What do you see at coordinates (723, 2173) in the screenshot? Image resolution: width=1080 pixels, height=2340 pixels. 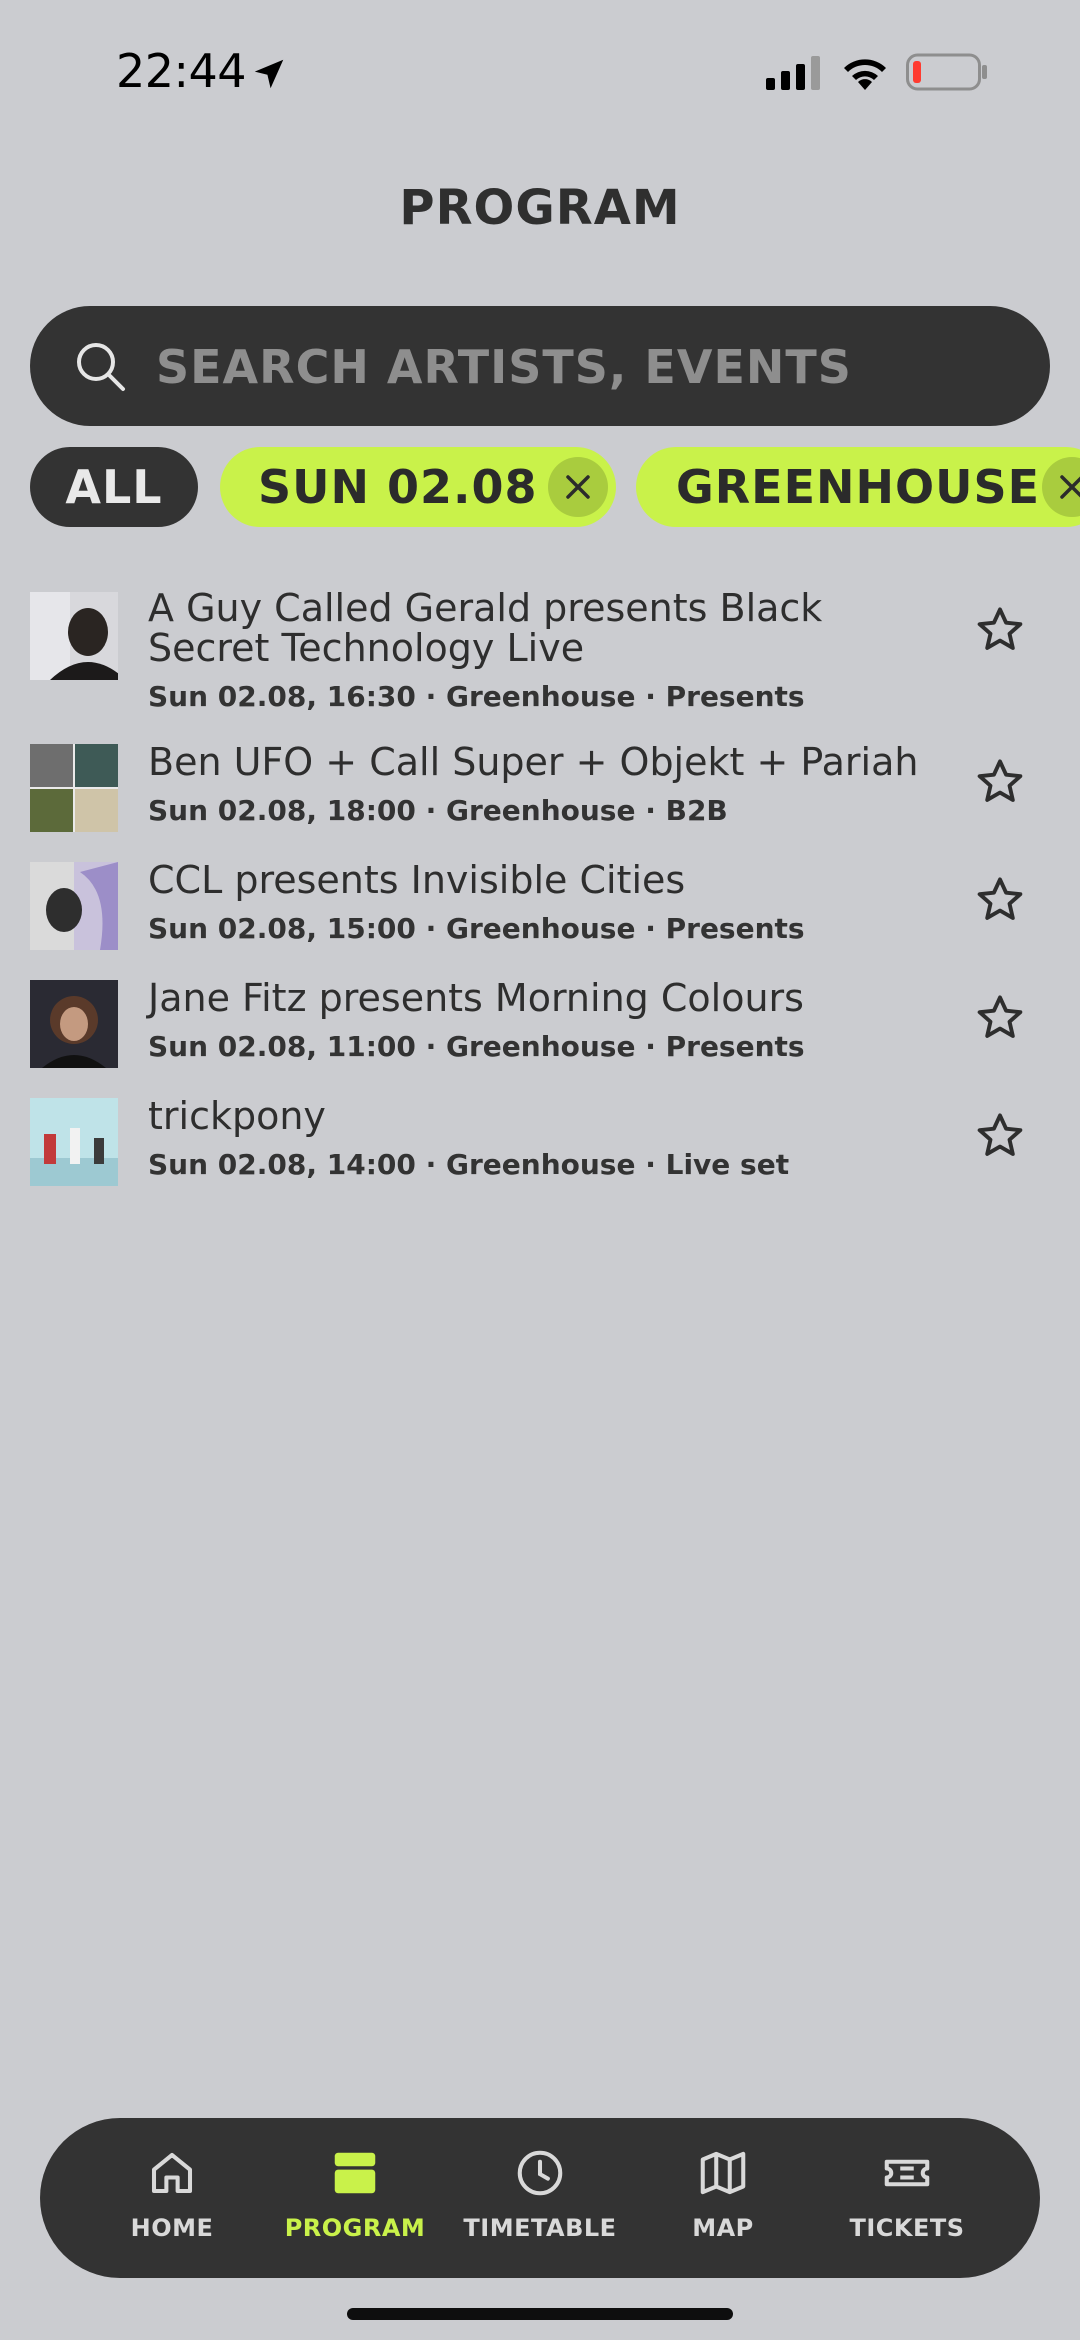 I see `map-icon` at bounding box center [723, 2173].